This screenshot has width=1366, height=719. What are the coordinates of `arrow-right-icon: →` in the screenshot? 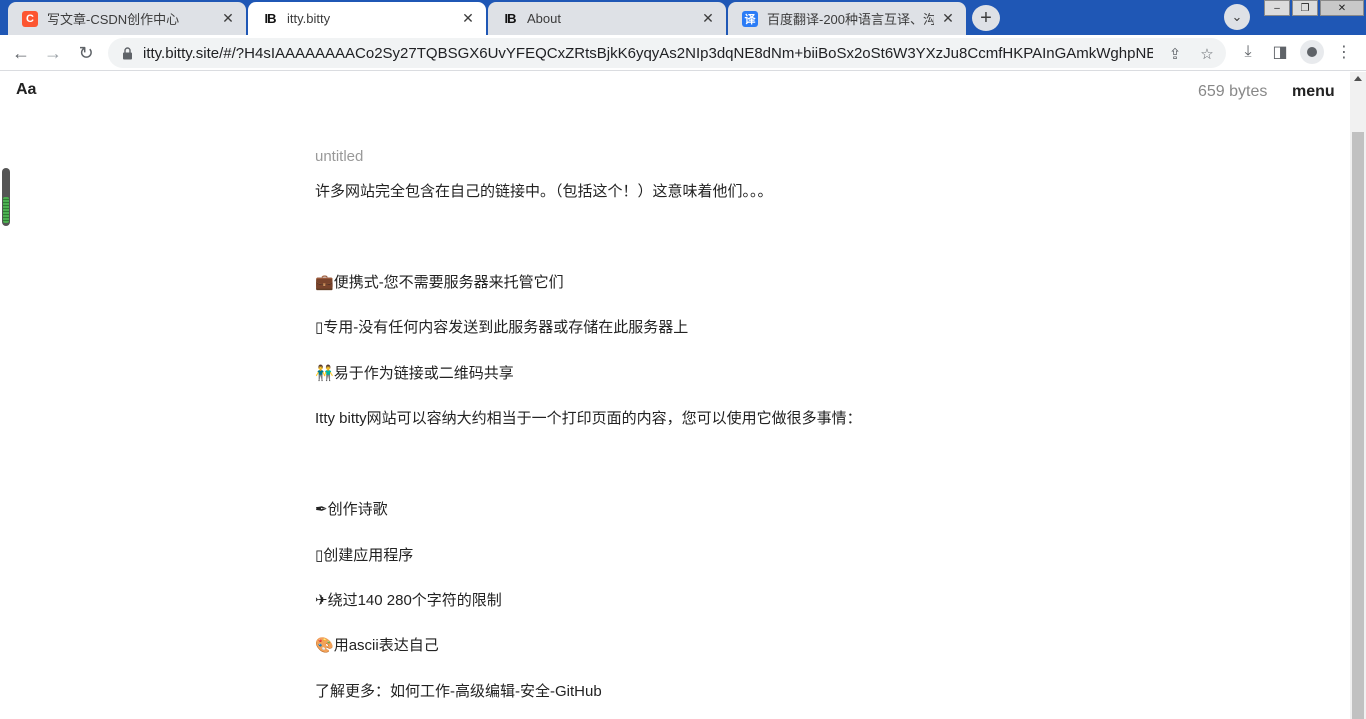 It's located at (53, 52).